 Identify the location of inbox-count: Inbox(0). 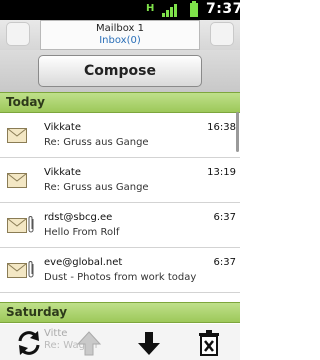
(120, 41).